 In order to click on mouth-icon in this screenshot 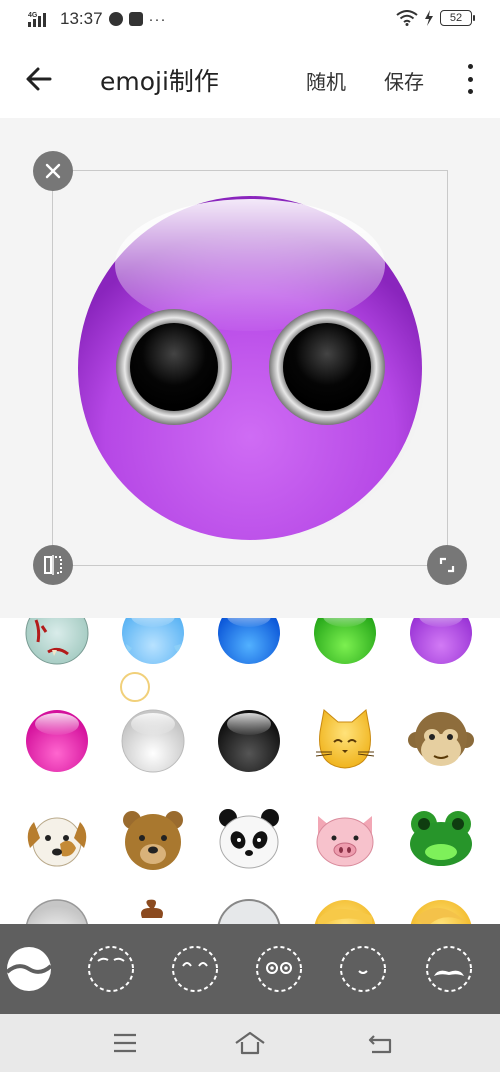, I will do `click(363, 969)`.